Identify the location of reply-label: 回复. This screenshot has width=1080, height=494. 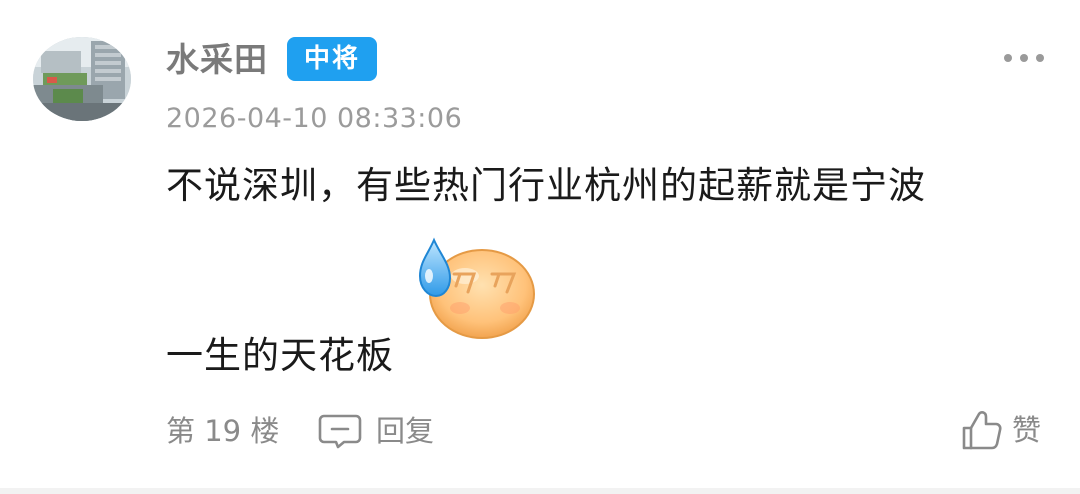
(405, 431).